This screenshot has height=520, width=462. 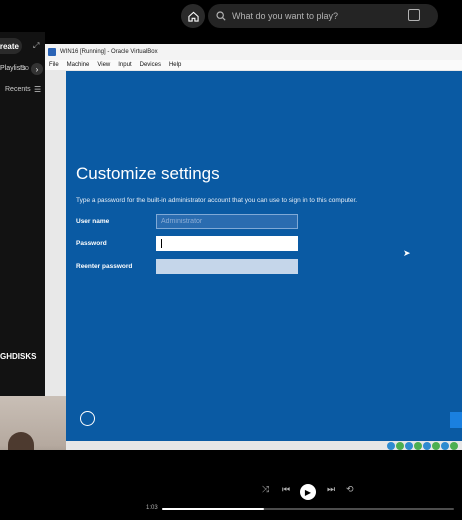 What do you see at coordinates (221, 16) in the screenshot?
I see `search-icon` at bounding box center [221, 16].